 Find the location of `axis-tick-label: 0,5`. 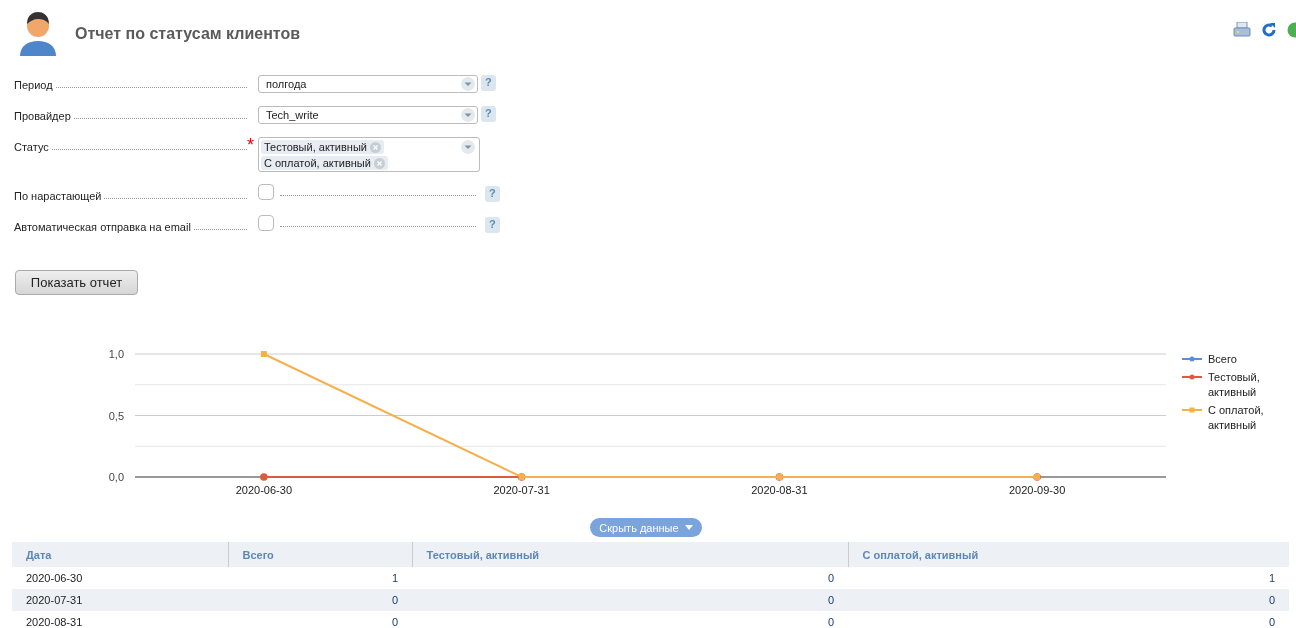

axis-tick-label: 0,5 is located at coordinates (116, 415).